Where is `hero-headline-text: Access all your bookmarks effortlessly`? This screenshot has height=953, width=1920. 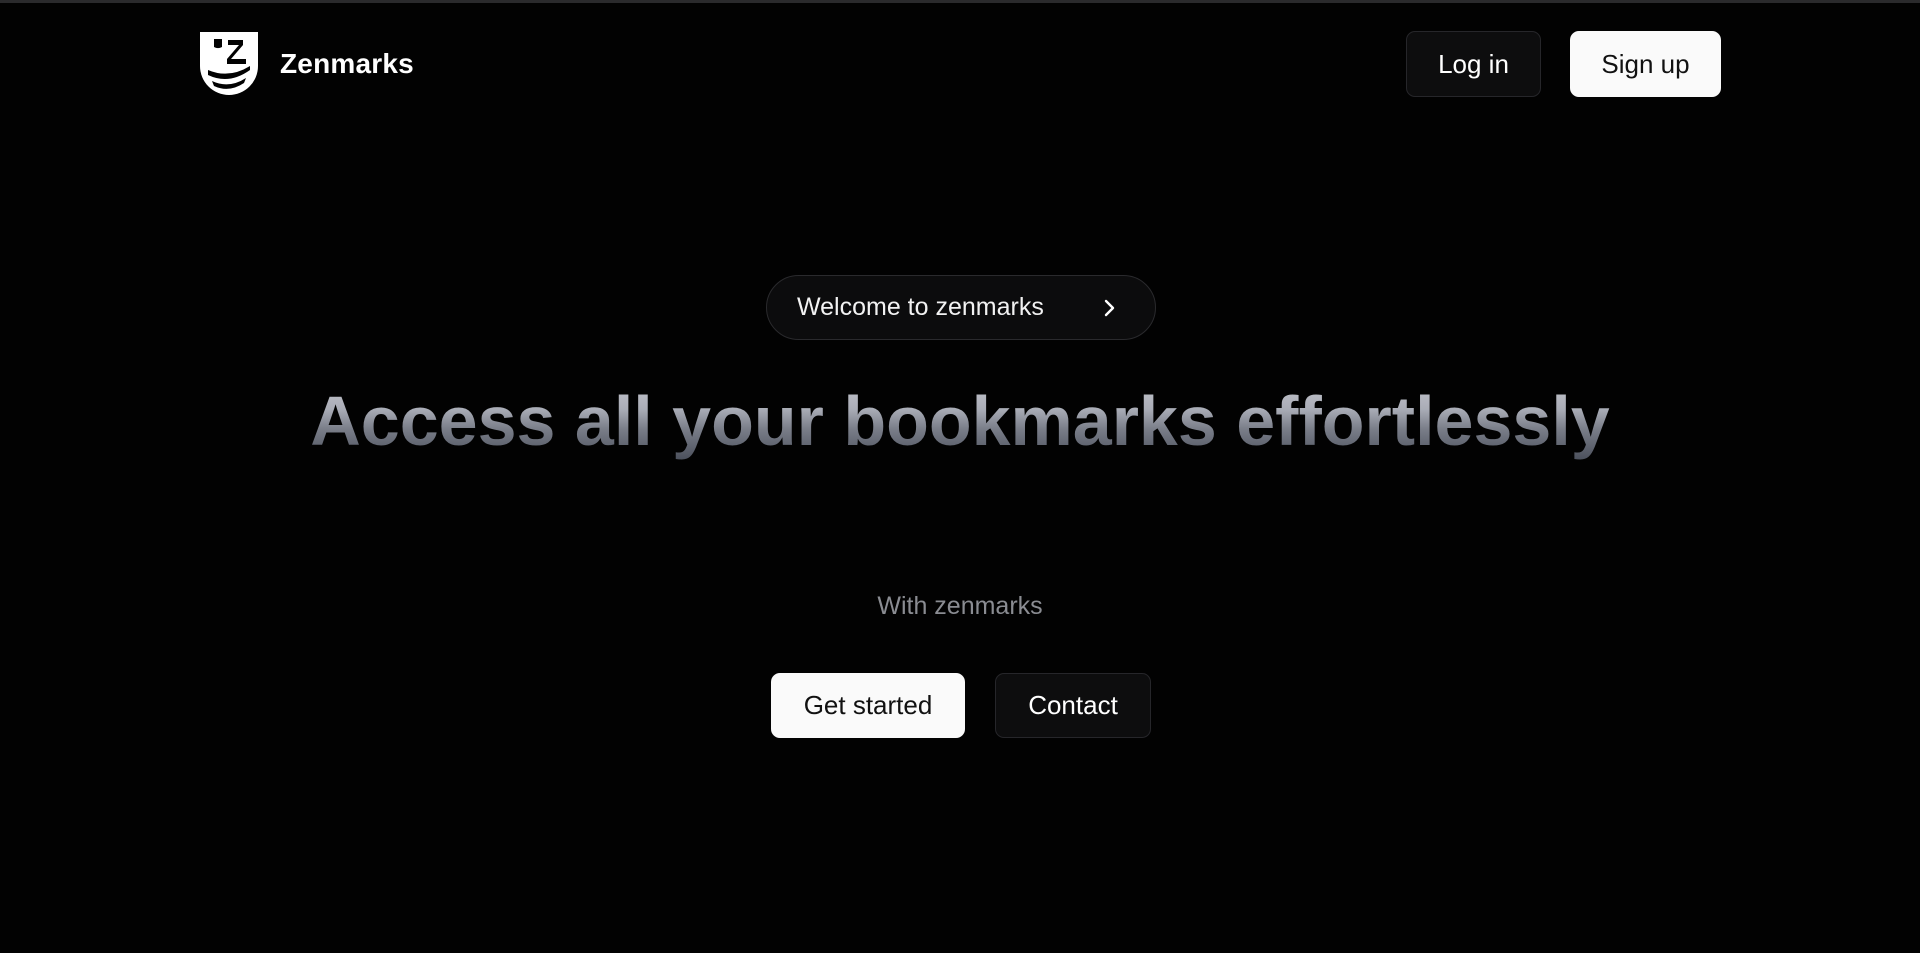 hero-headline-text: Access all your bookmarks effortlessly is located at coordinates (959, 421).